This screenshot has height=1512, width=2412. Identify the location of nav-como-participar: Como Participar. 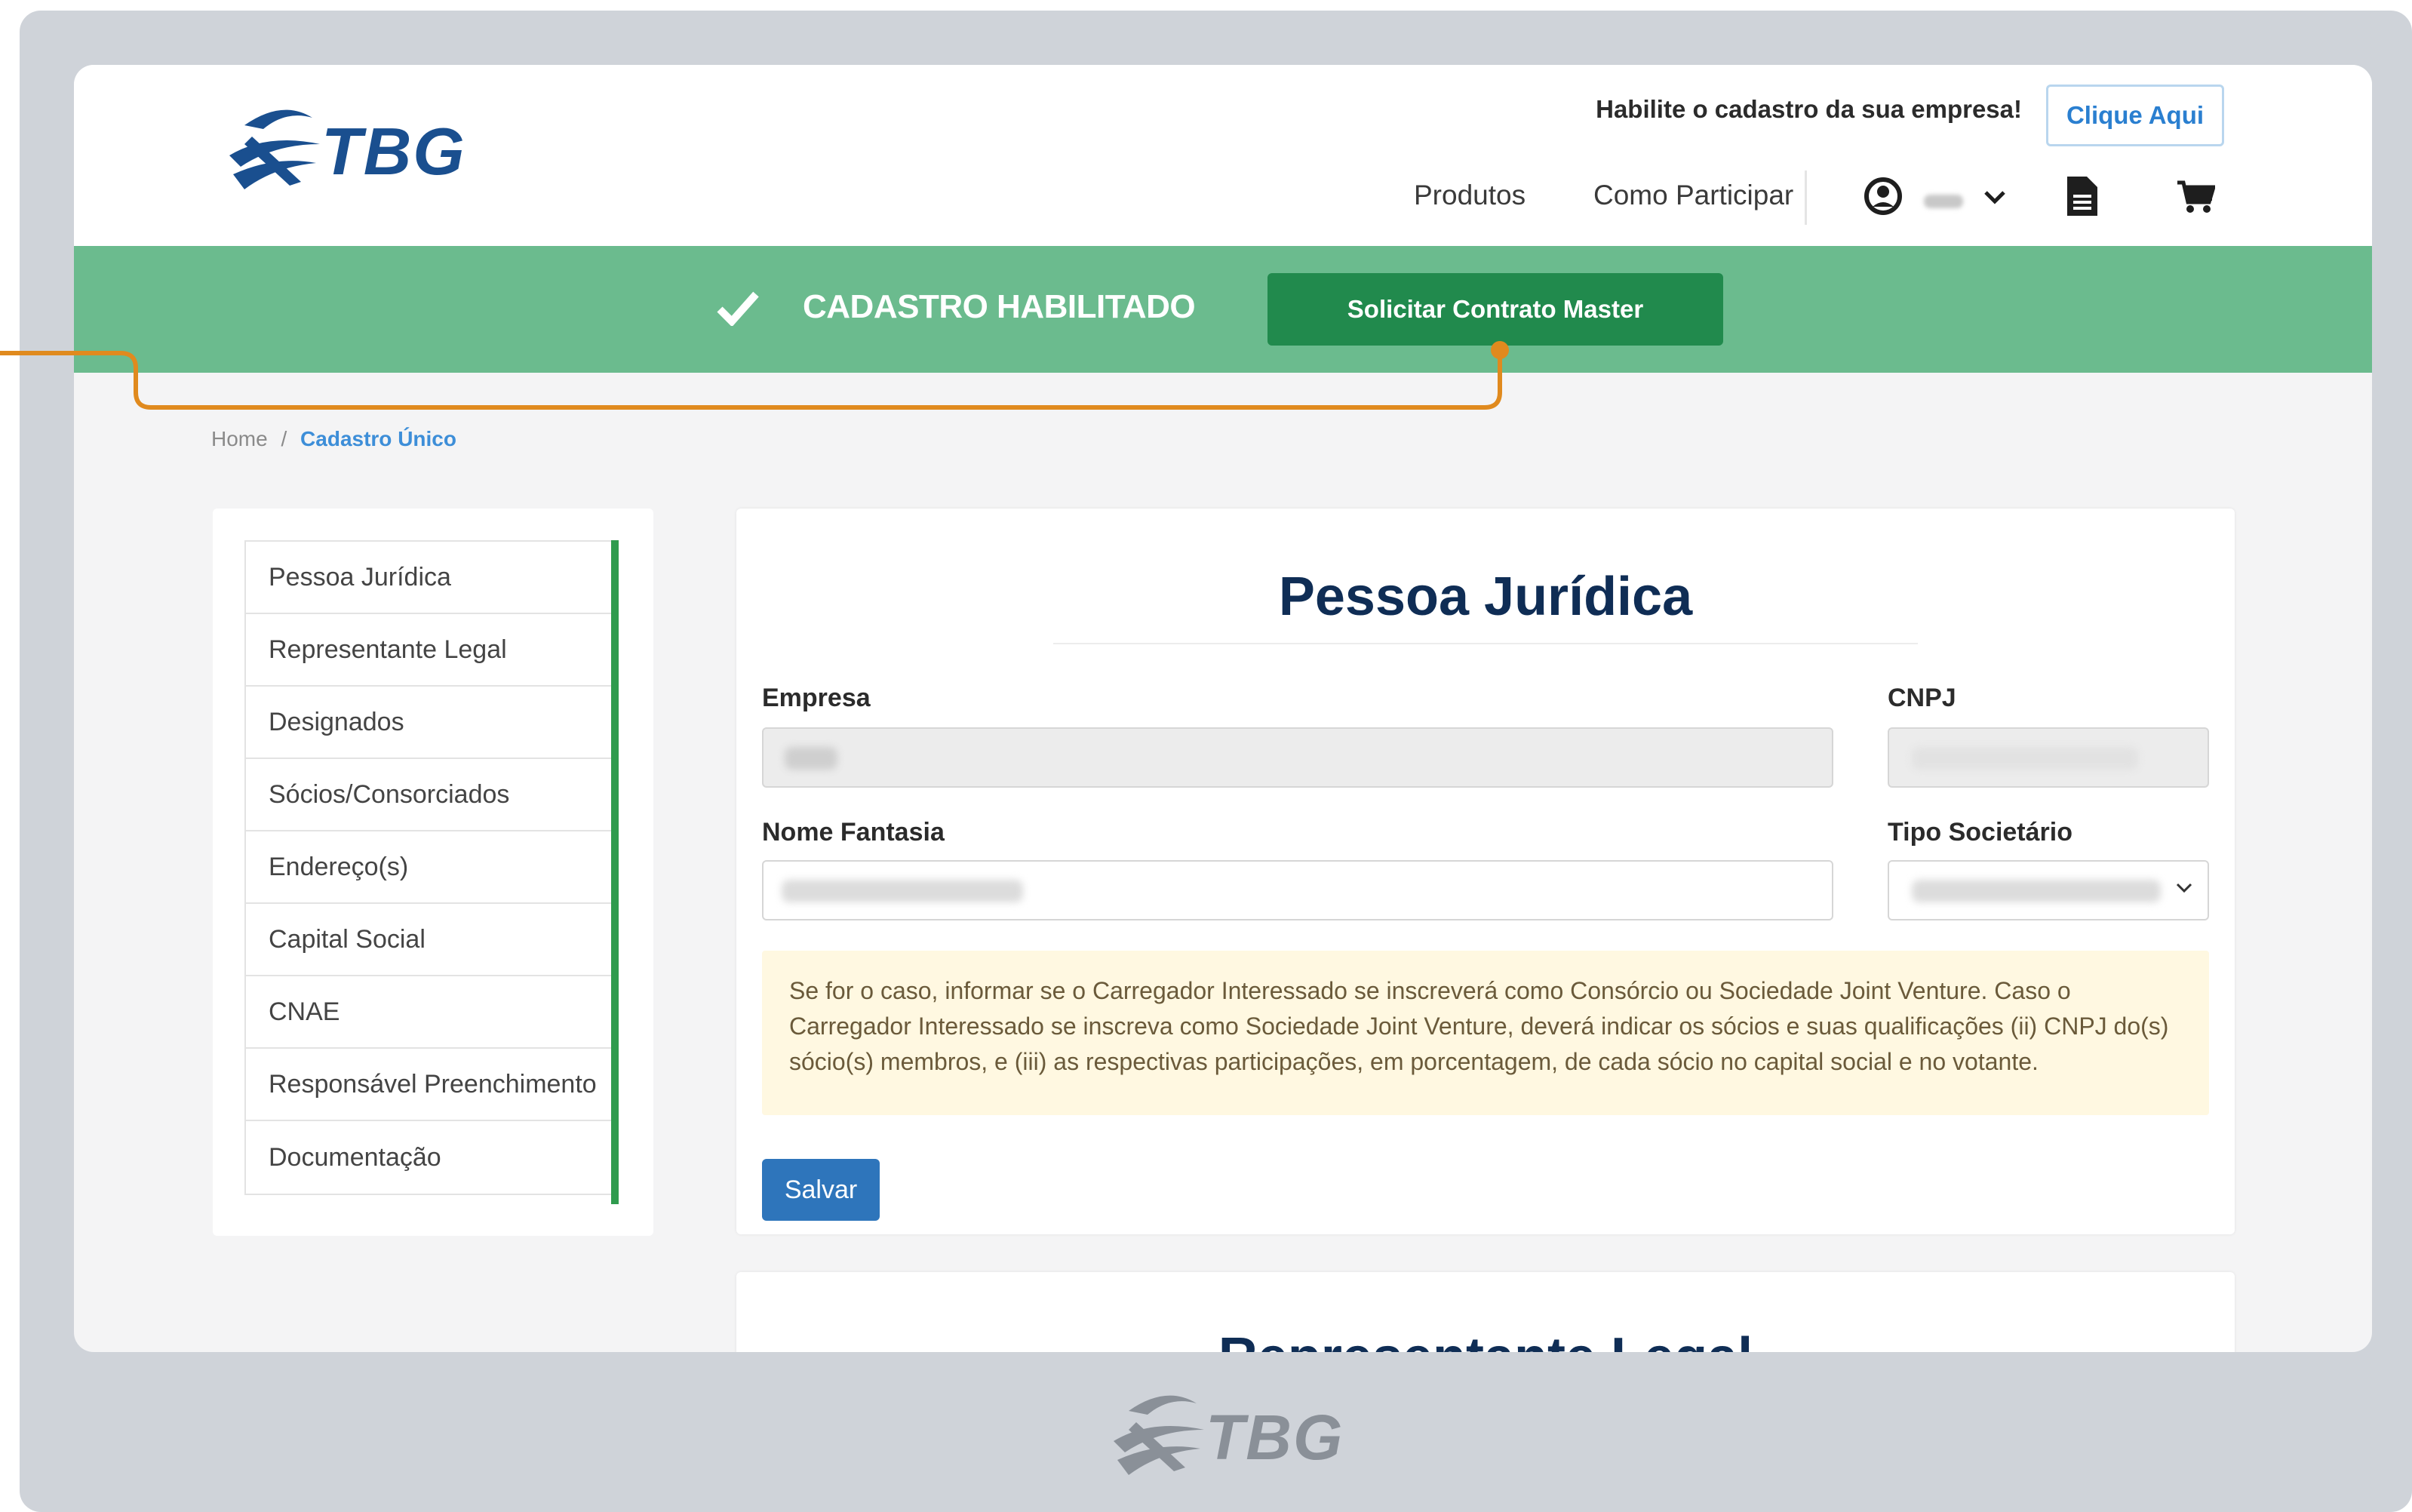
(1693, 195).